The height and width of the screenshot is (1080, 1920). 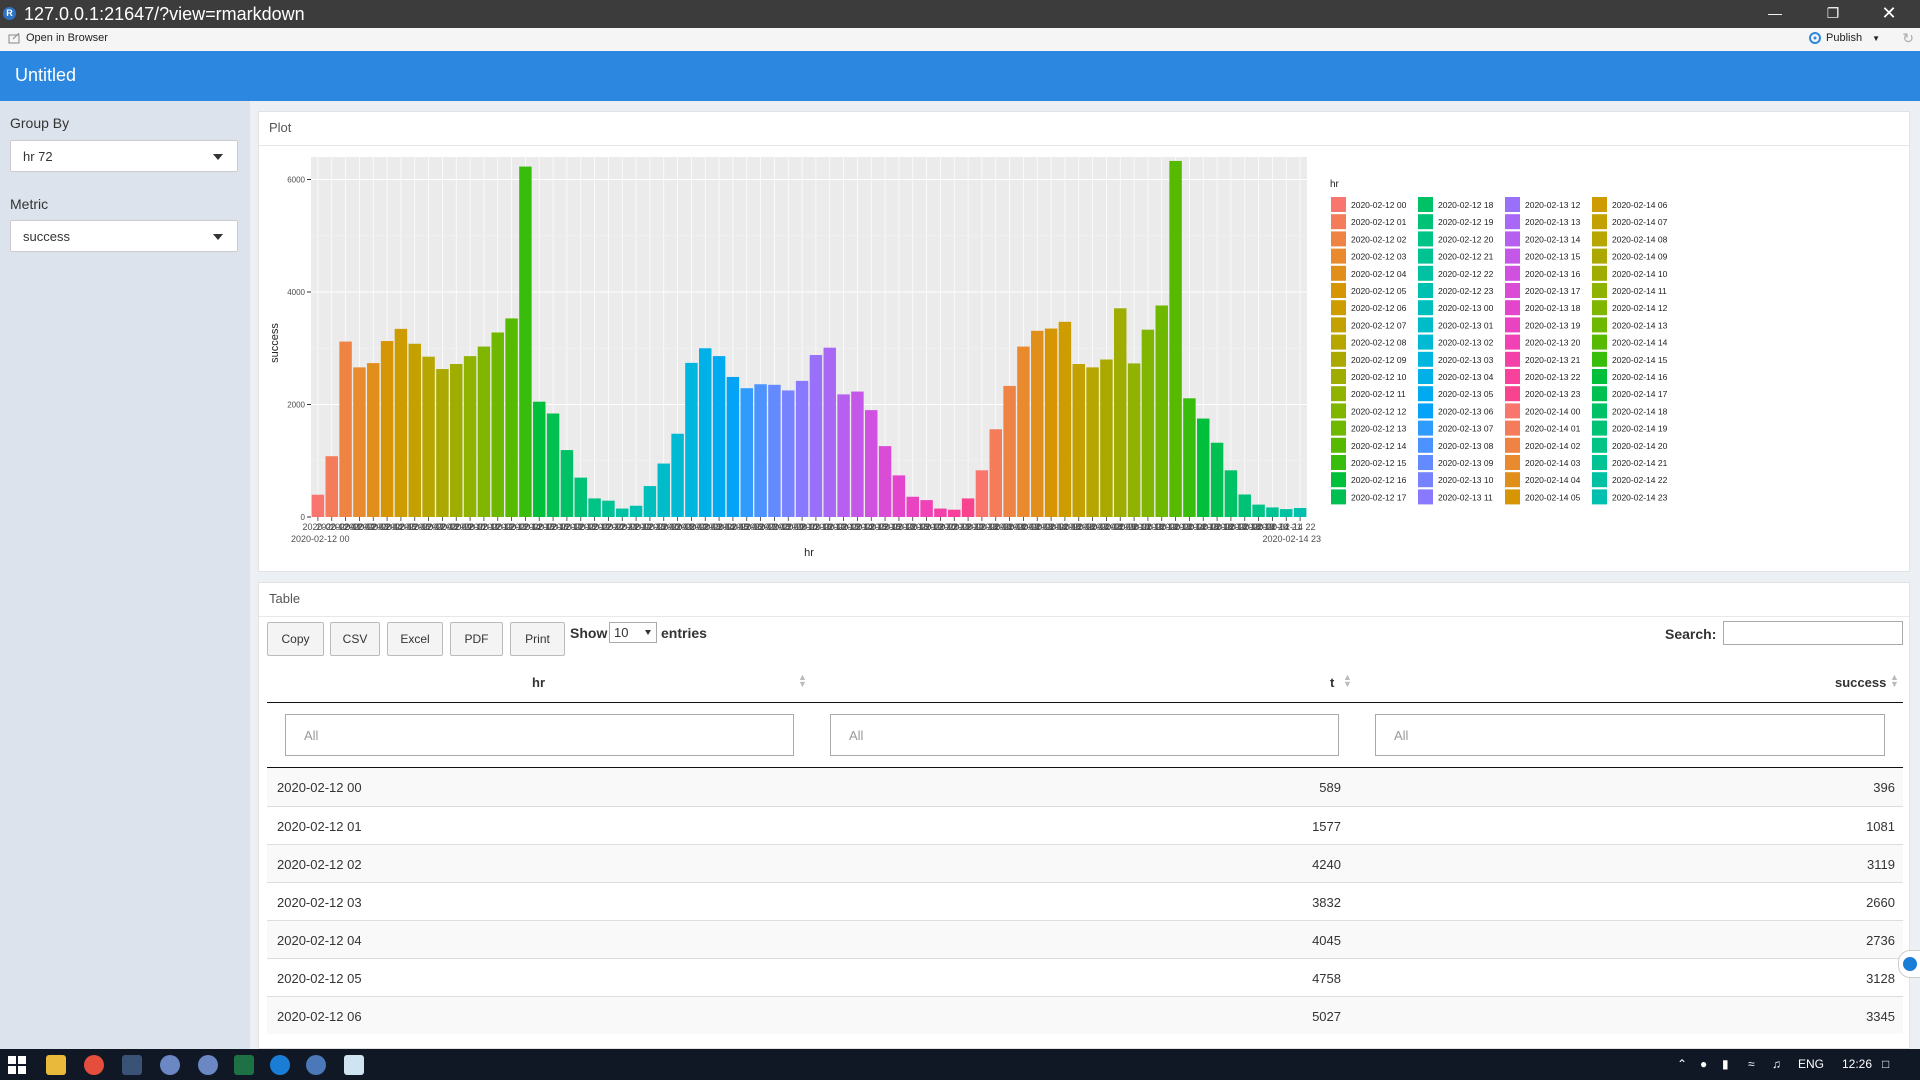 I want to click on minimize-icon: —, so click(x=1775, y=14).